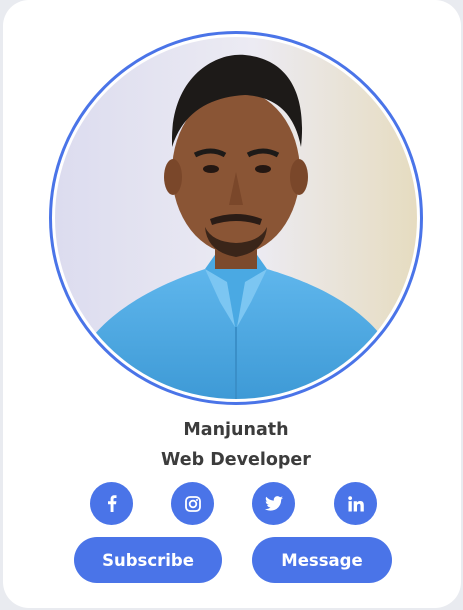 This screenshot has height=610, width=463. Describe the element at coordinates (322, 560) in the screenshot. I see `message-button: Message` at that location.